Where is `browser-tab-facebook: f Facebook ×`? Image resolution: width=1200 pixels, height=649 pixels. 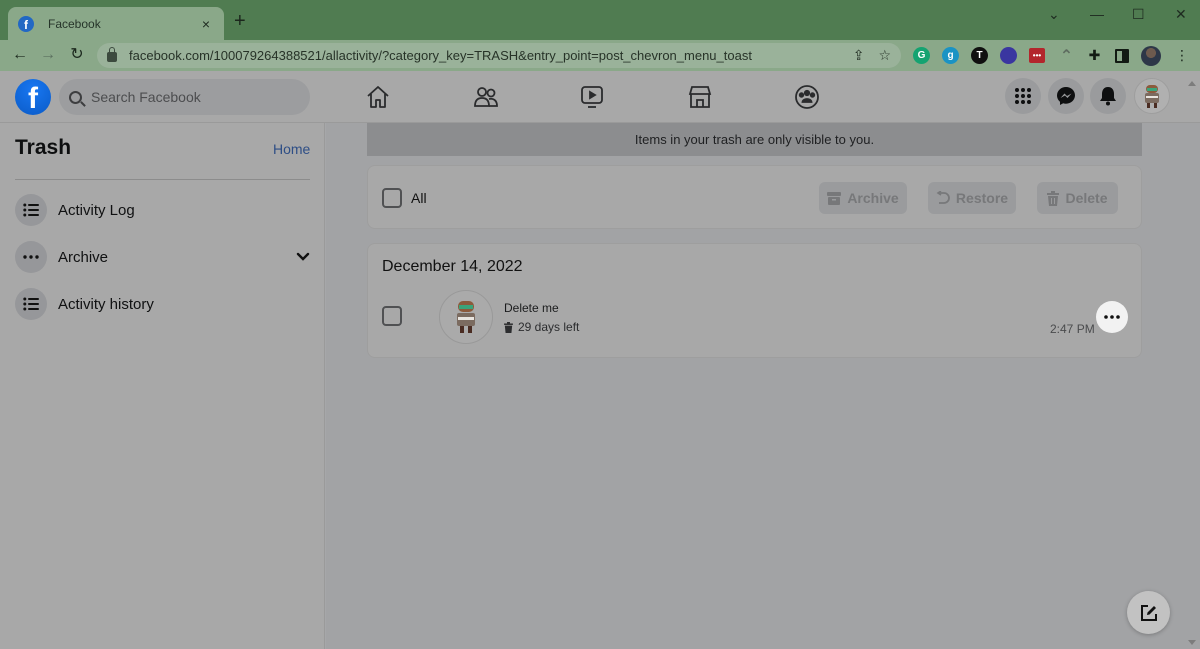
browser-tab-facebook: f Facebook × is located at coordinates (116, 23).